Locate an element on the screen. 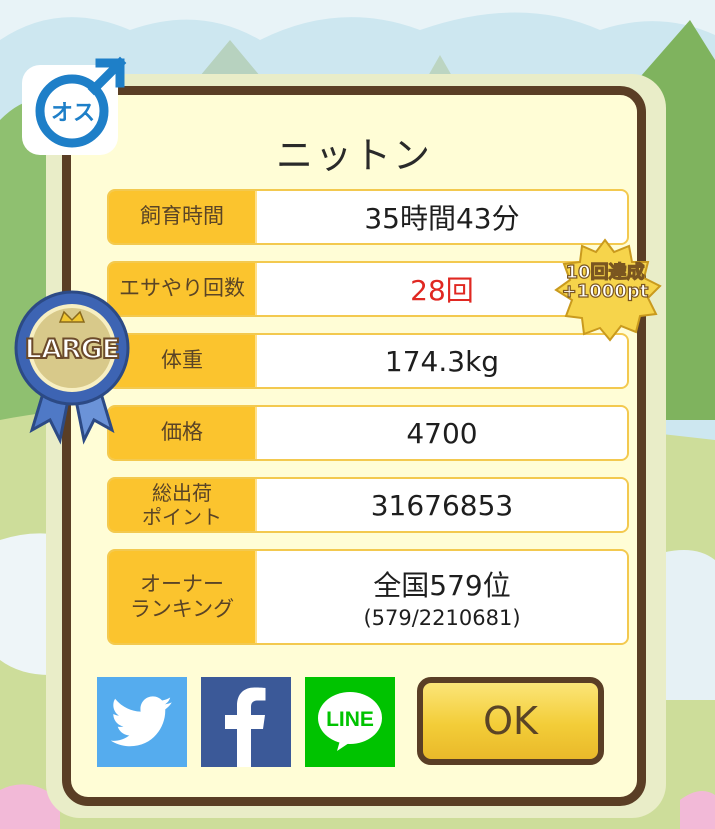 The height and width of the screenshot is (829, 715). achievement-line2: +1000pt is located at coordinates (605, 291).